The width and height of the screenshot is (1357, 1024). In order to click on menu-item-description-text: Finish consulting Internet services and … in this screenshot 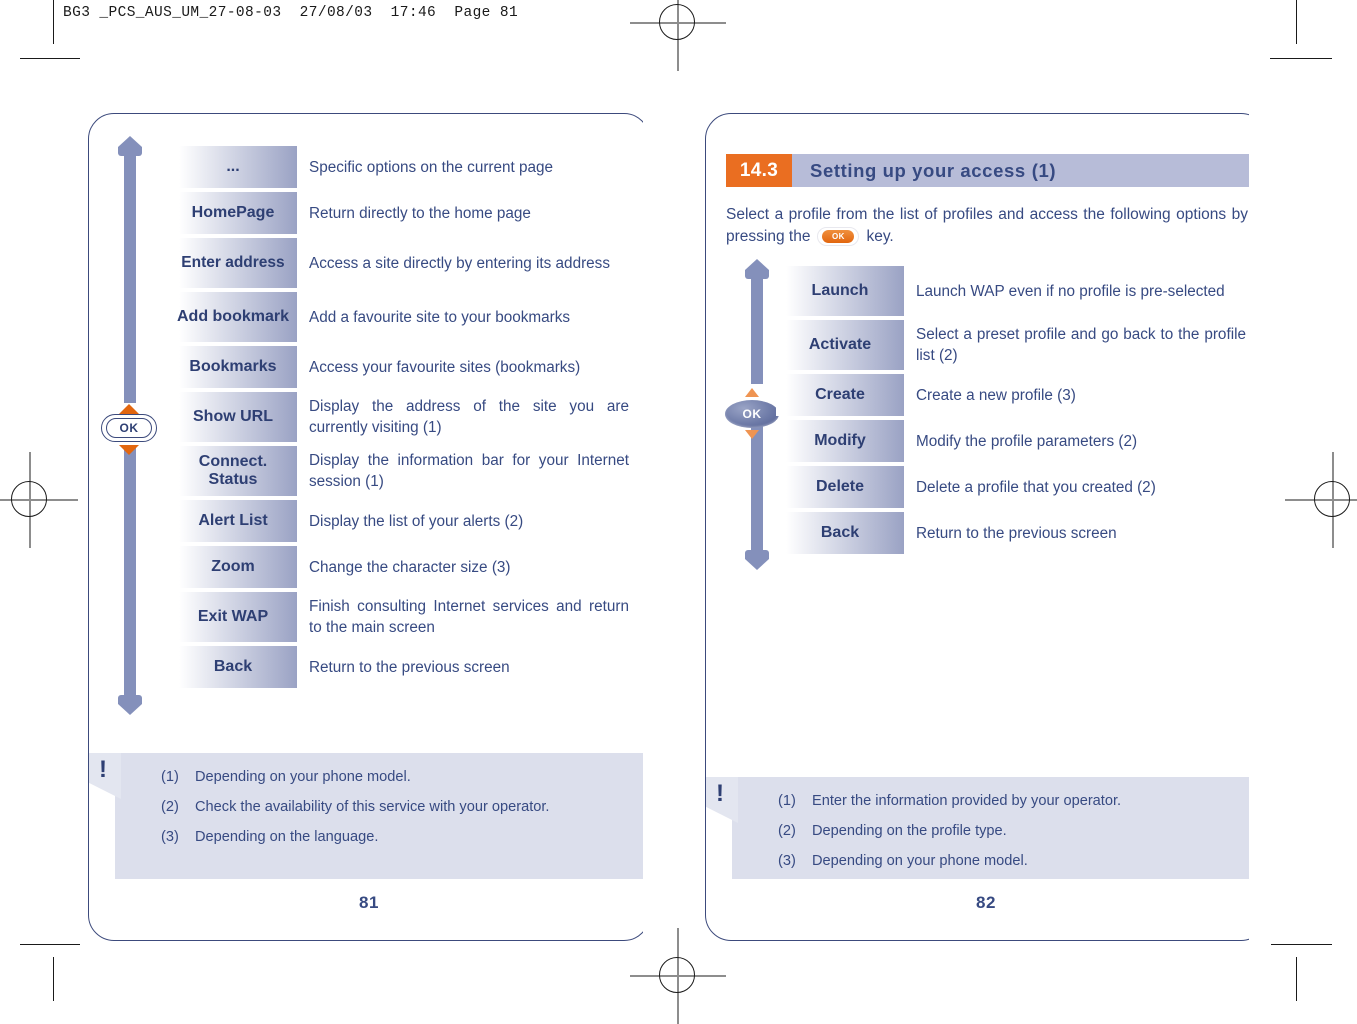, I will do `click(469, 617)`.